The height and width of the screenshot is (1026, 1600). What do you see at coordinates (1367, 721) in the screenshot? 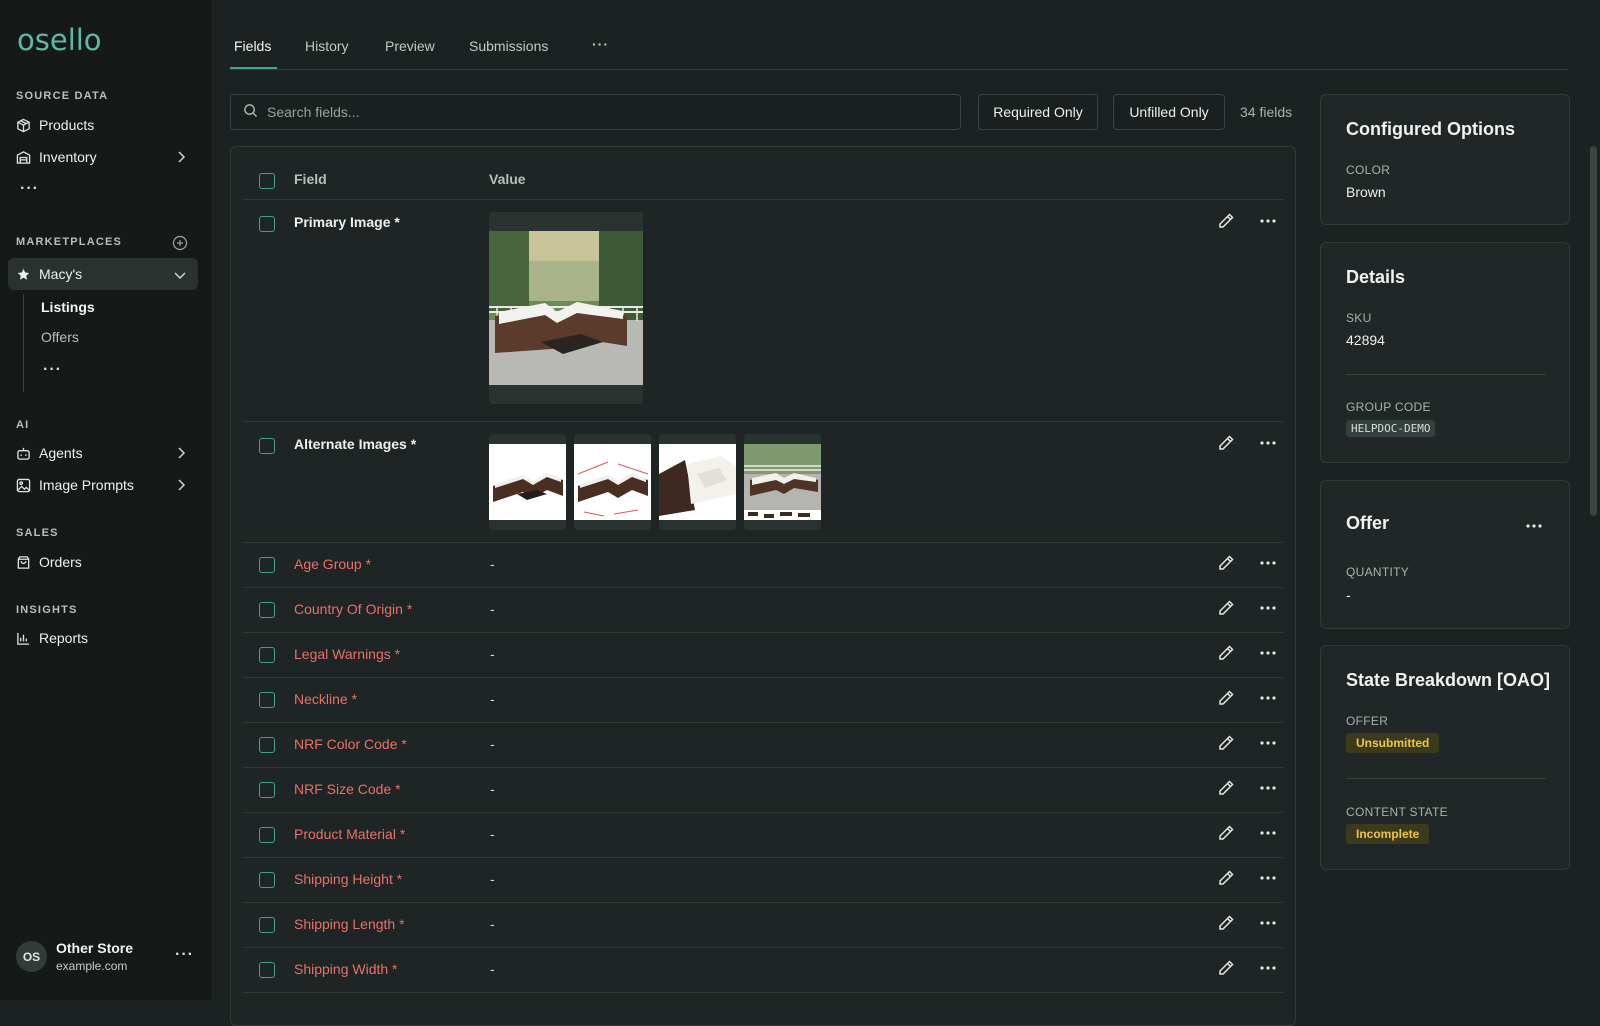
I see `offer-state-label: OFFER` at bounding box center [1367, 721].